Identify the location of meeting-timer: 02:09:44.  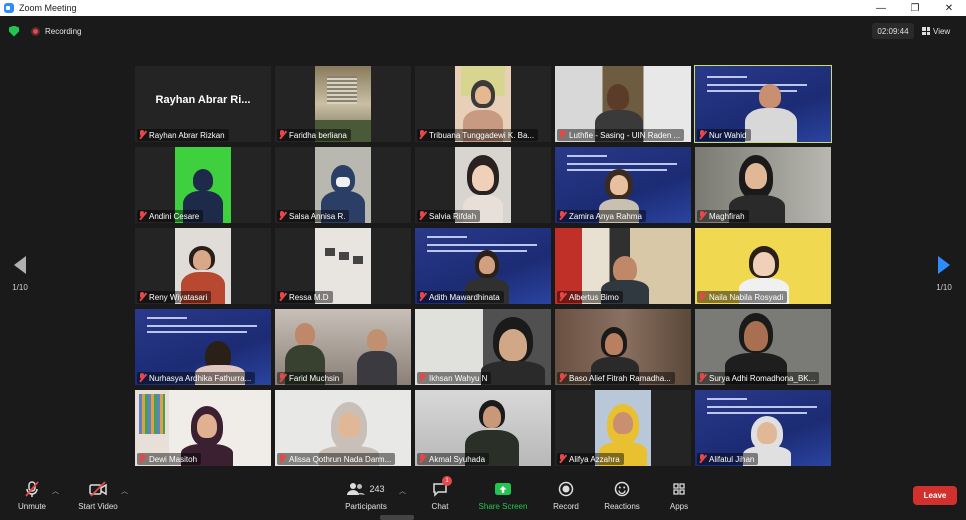
(893, 31).